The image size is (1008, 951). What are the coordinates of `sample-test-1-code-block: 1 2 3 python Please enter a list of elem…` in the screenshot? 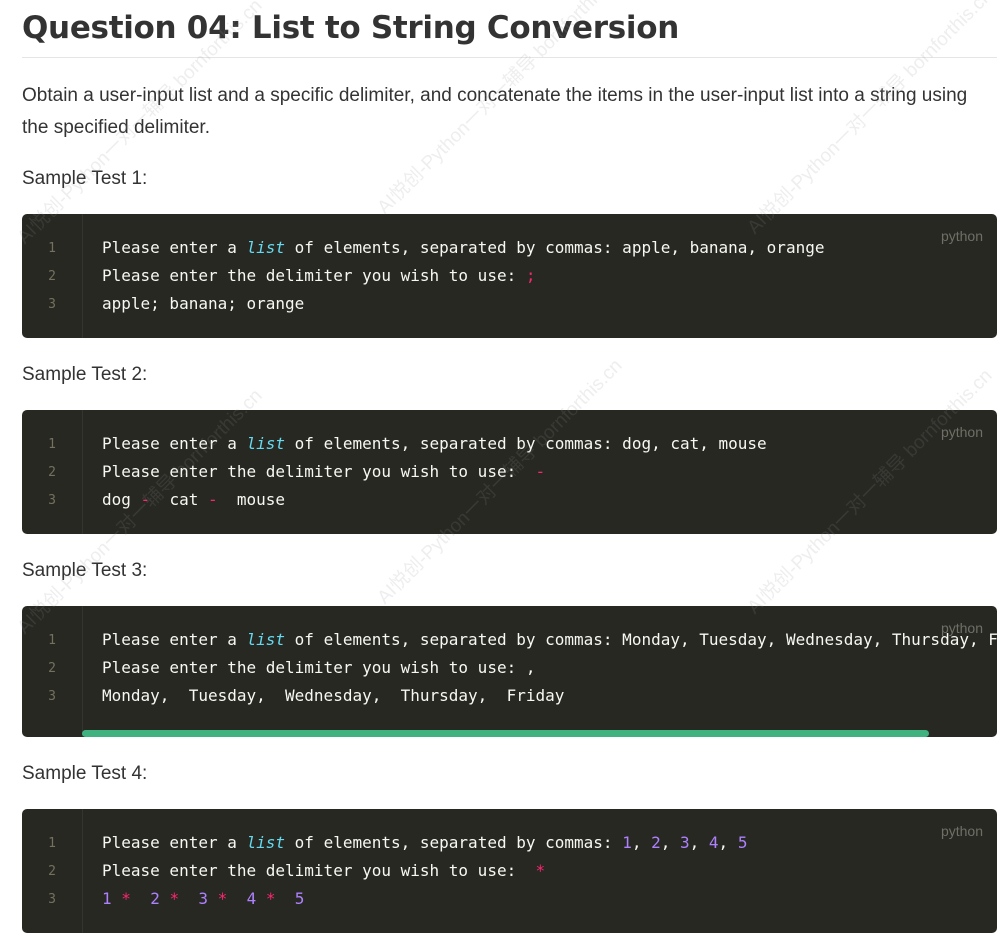 It's located at (509, 276).